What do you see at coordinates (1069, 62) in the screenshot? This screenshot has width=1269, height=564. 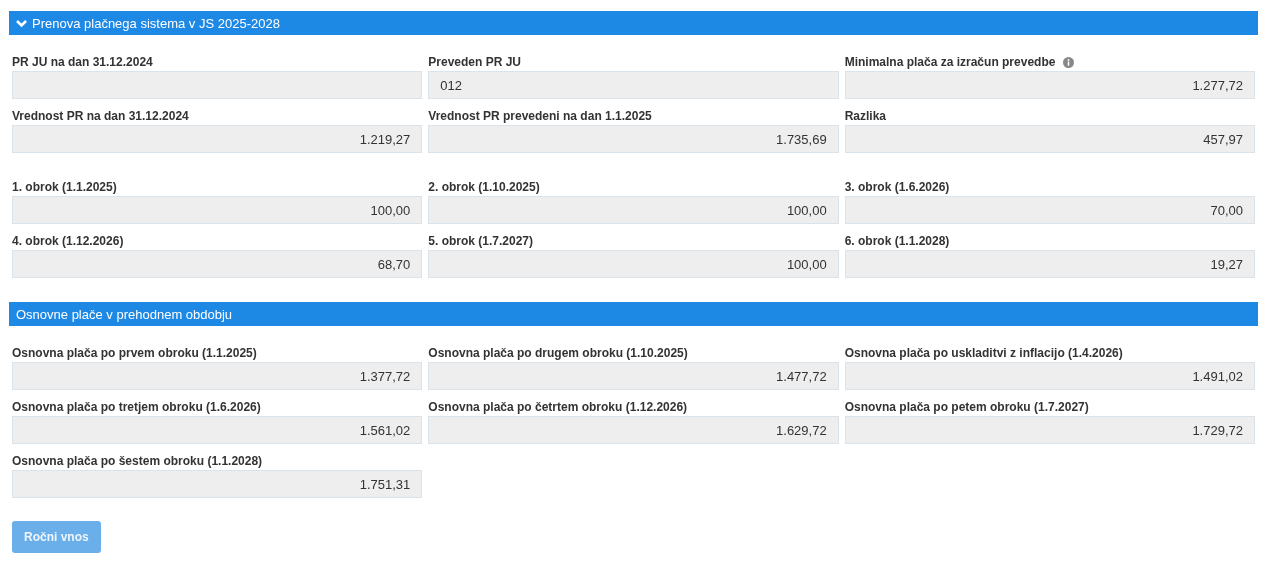 I see `info-icon` at bounding box center [1069, 62].